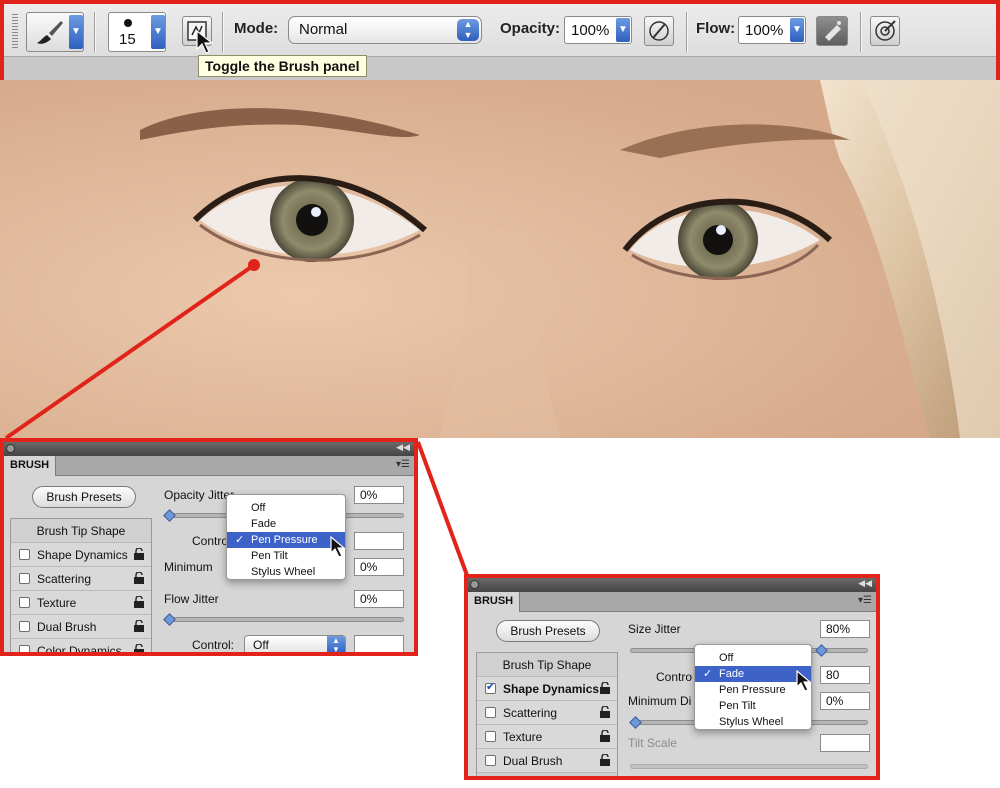 This screenshot has width=1000, height=788. I want to click on pen-pressure-size-icon, so click(885, 30).